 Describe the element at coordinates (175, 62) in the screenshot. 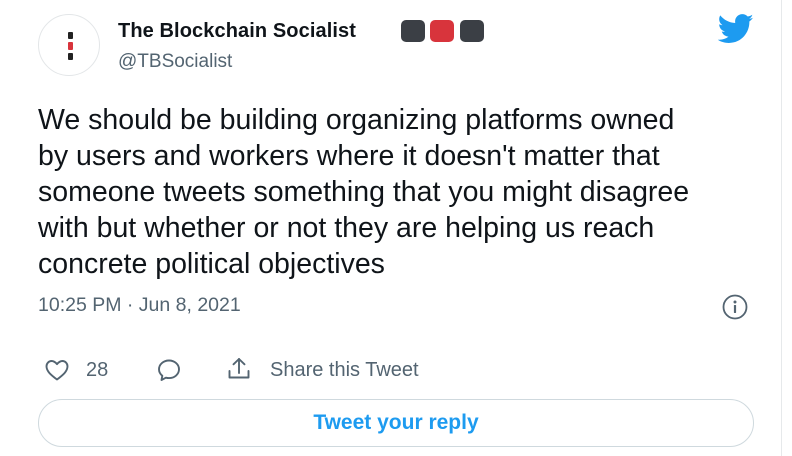

I see `author-handle: @TBSocialist` at that location.